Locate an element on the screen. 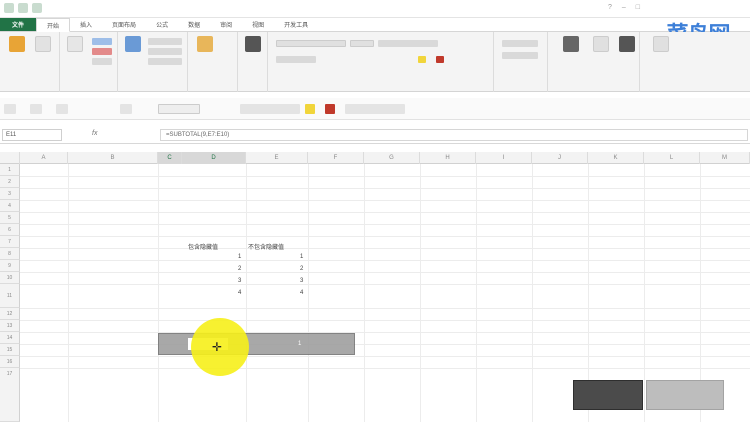 The height and width of the screenshot is (422, 750). row-header-4: 4 is located at coordinates (10, 206).